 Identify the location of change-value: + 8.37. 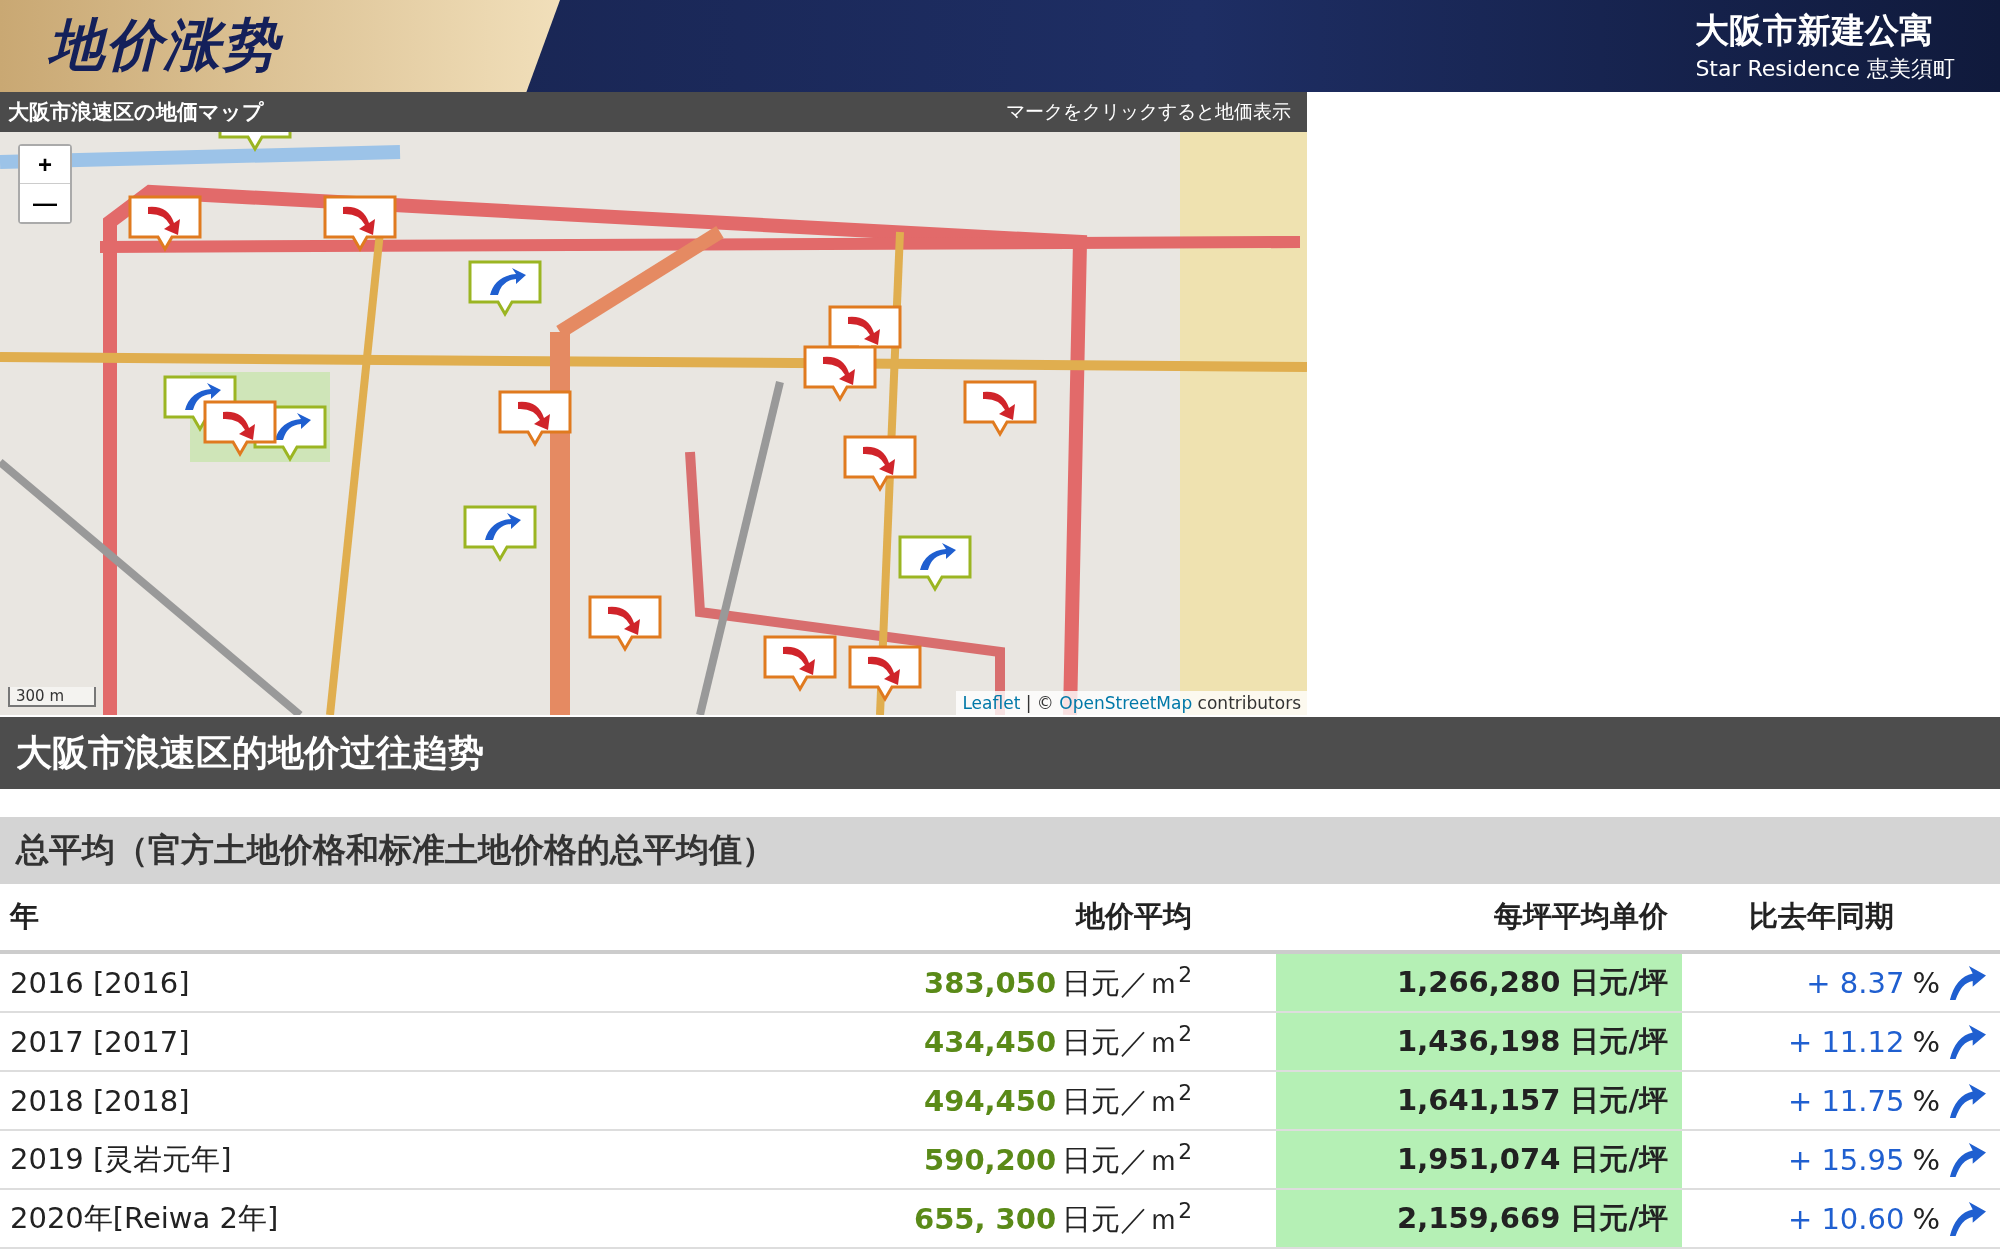
(1855, 982).